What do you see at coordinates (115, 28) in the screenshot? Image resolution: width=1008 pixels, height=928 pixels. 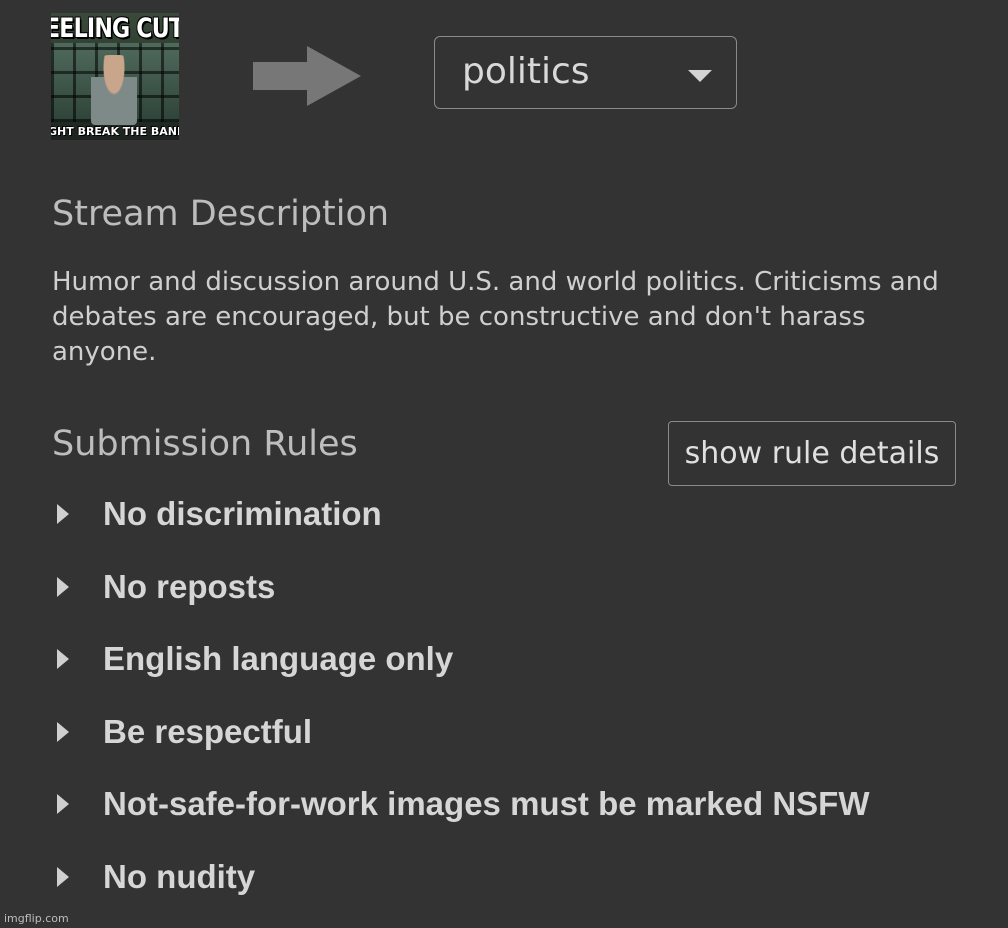 I see `meme-top-text: EELING CUT` at bounding box center [115, 28].